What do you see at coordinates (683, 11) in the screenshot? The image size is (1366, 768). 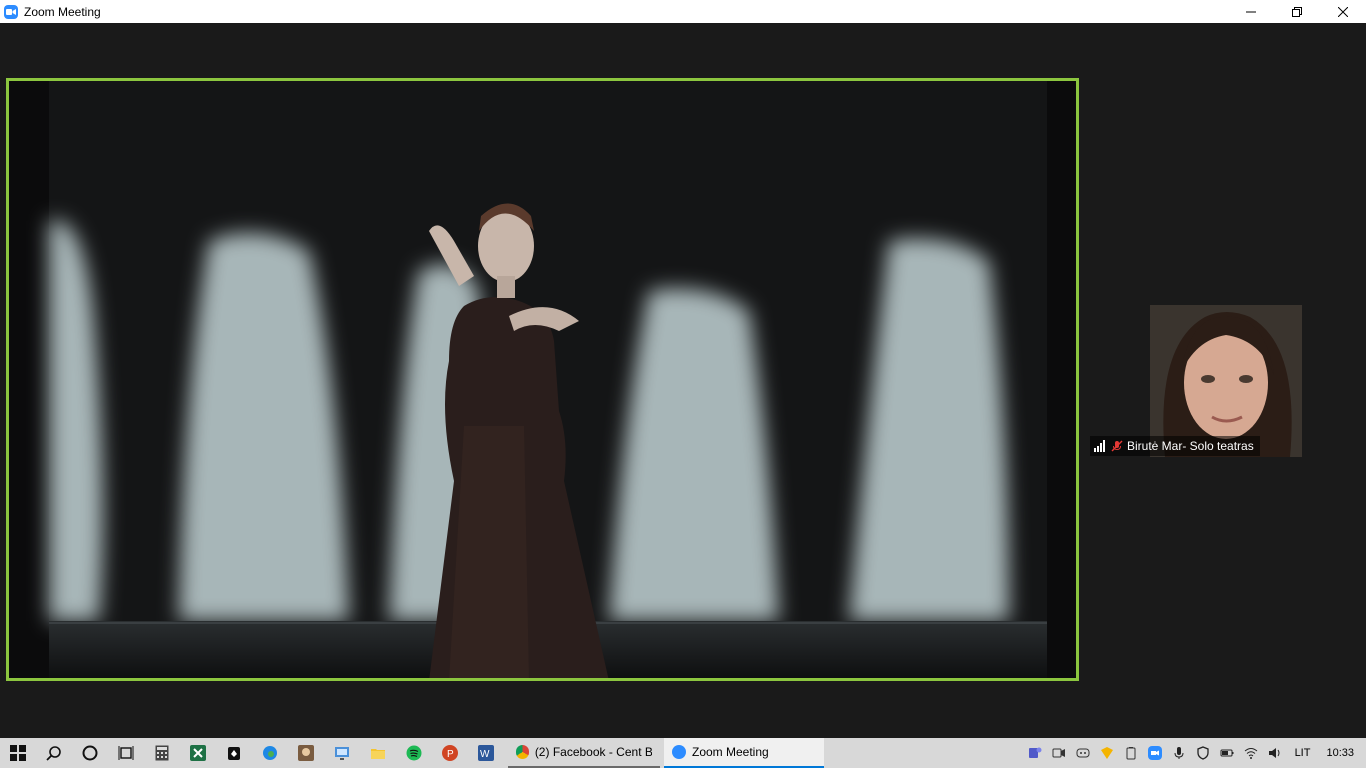 I see `title-bar: Zoom Meeting` at bounding box center [683, 11].